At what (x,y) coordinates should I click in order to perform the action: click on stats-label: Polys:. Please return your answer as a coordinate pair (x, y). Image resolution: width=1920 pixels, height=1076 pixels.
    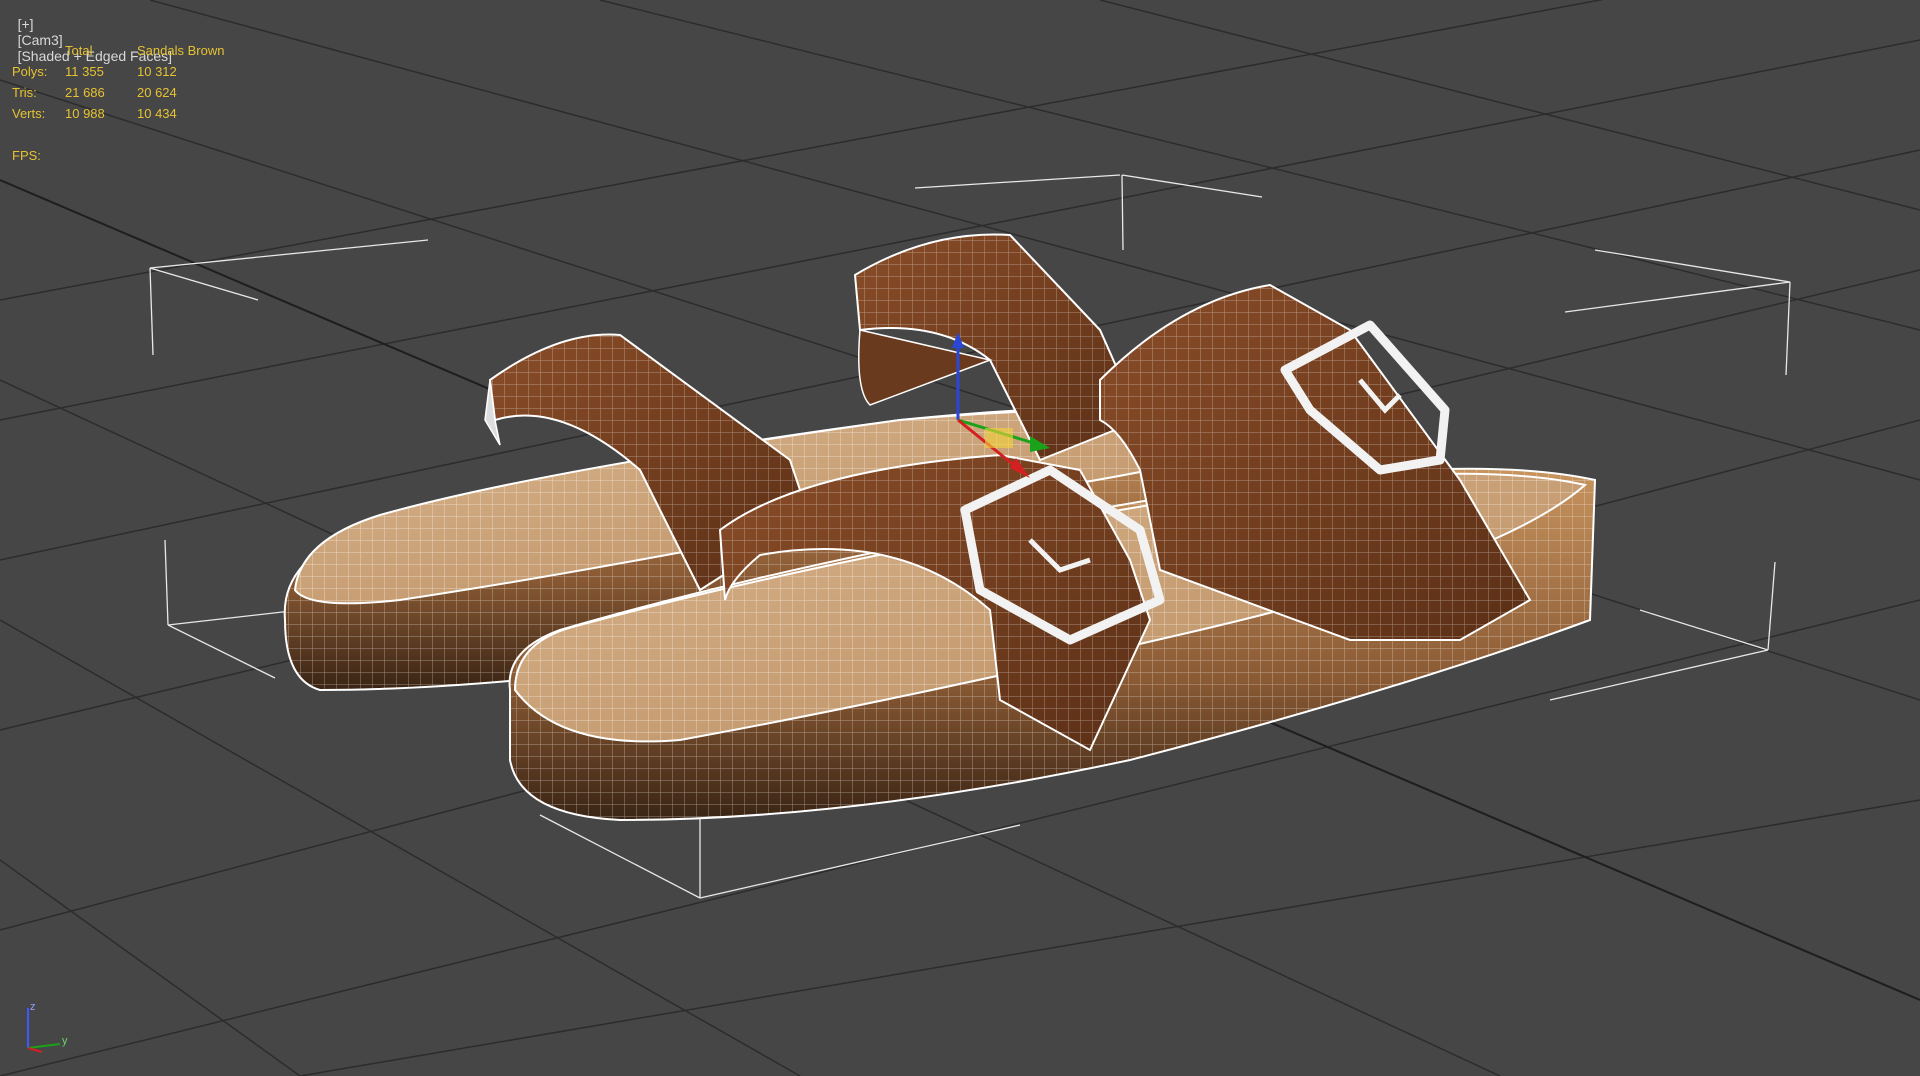
    Looking at the image, I should click on (30, 71).